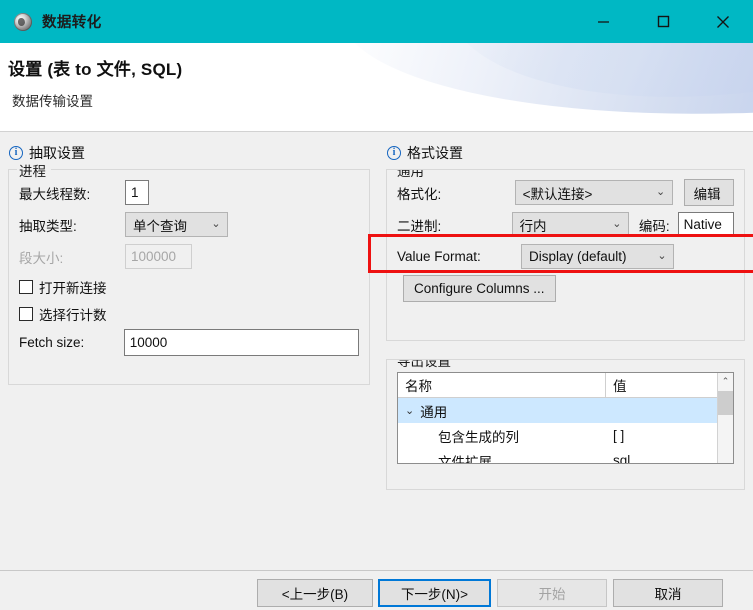 The width and height of the screenshot is (753, 610). What do you see at coordinates (158, 256) in the screenshot?
I see `segment-size-input: 100000` at bounding box center [158, 256].